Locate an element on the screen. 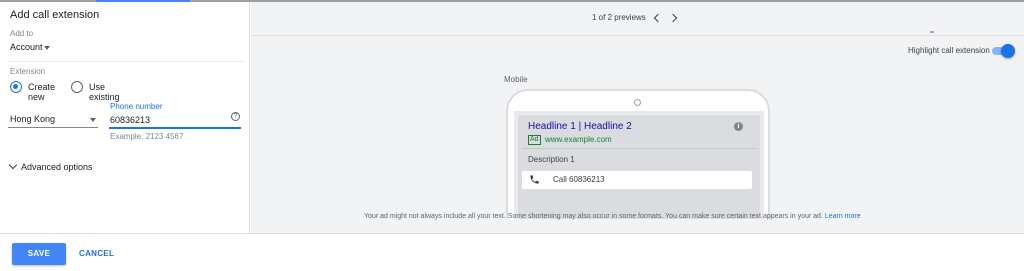 The image size is (1024, 271). ad-description: Description 1 is located at coordinates (551, 159).